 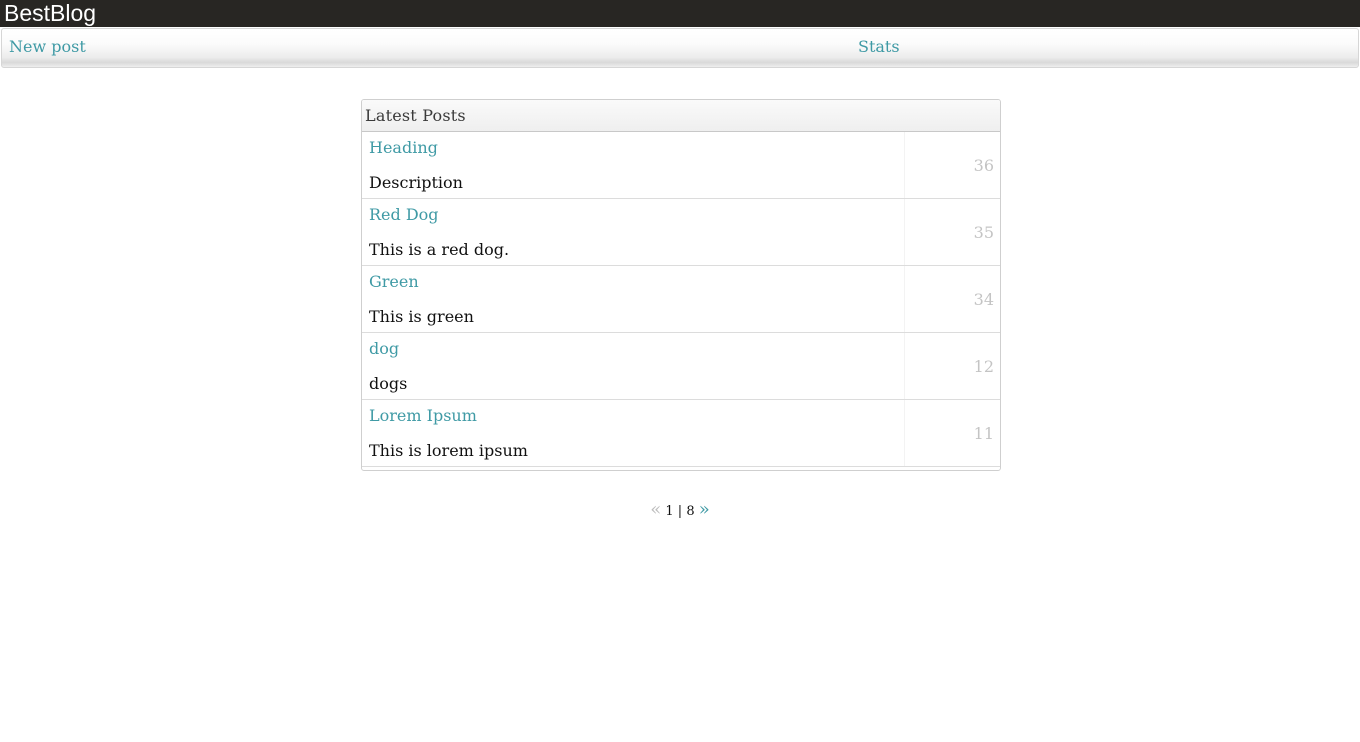 What do you see at coordinates (680, 13) in the screenshot?
I see `app-header: BestBlog` at bounding box center [680, 13].